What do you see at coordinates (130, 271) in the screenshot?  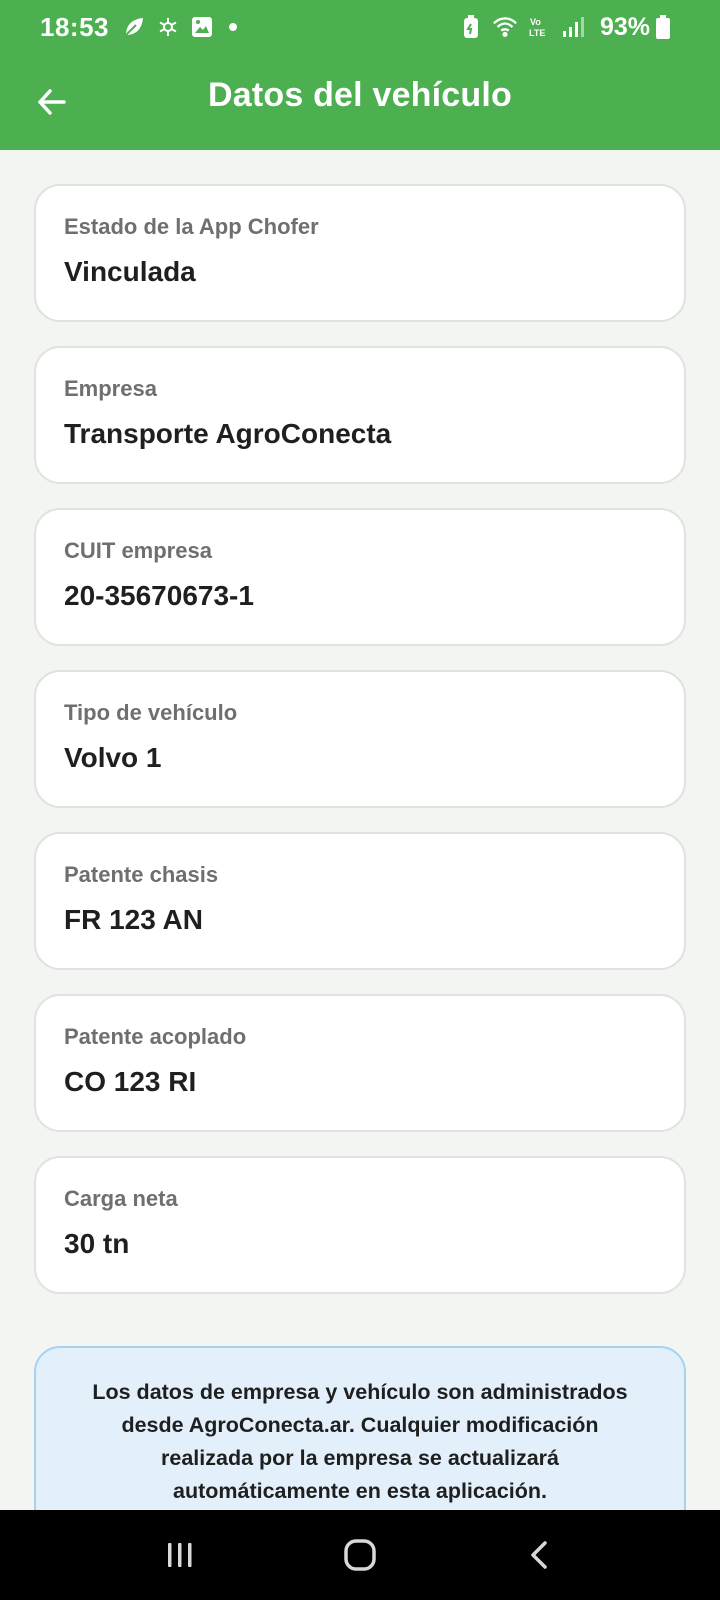 I see `card-value: Vinculada` at bounding box center [130, 271].